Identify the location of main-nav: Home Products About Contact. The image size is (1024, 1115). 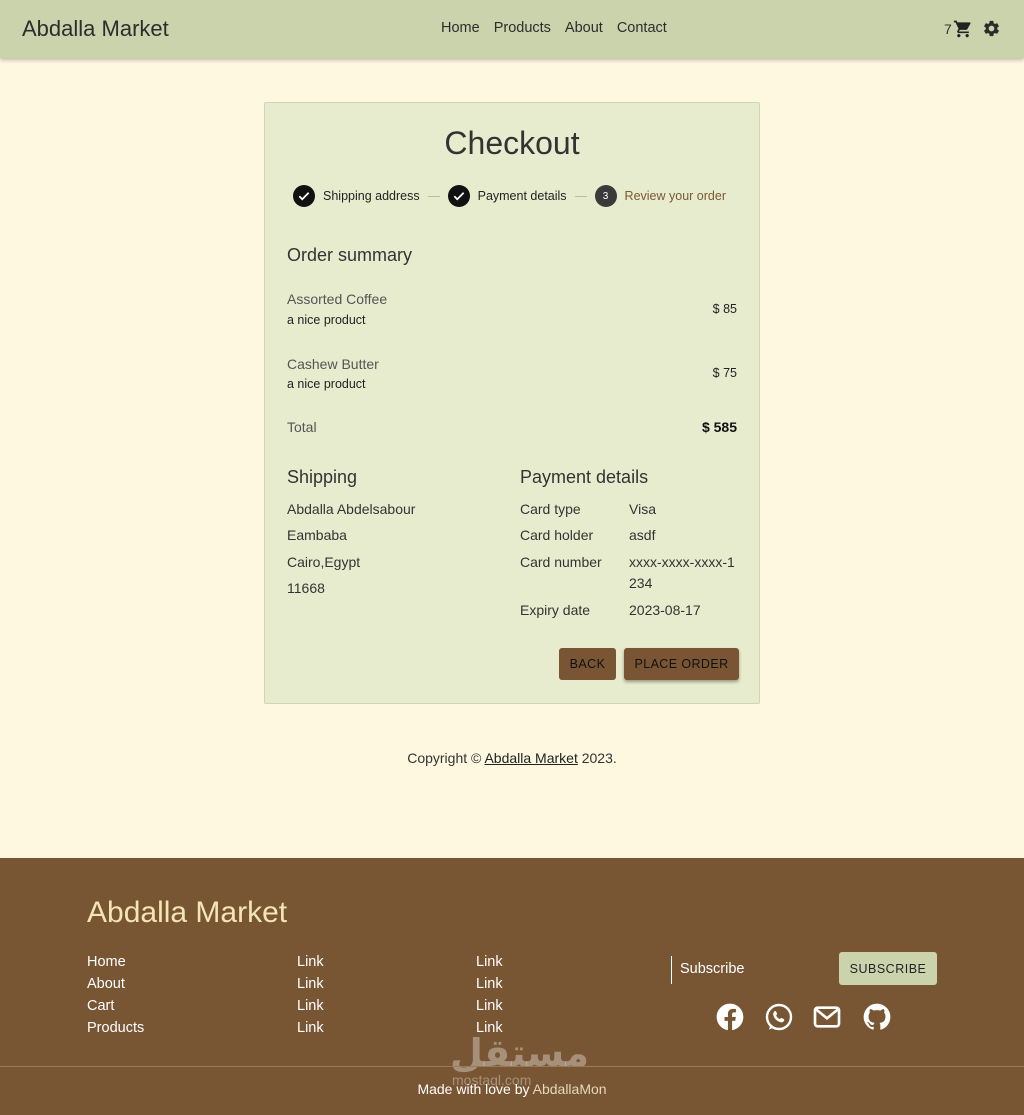
(561, 28).